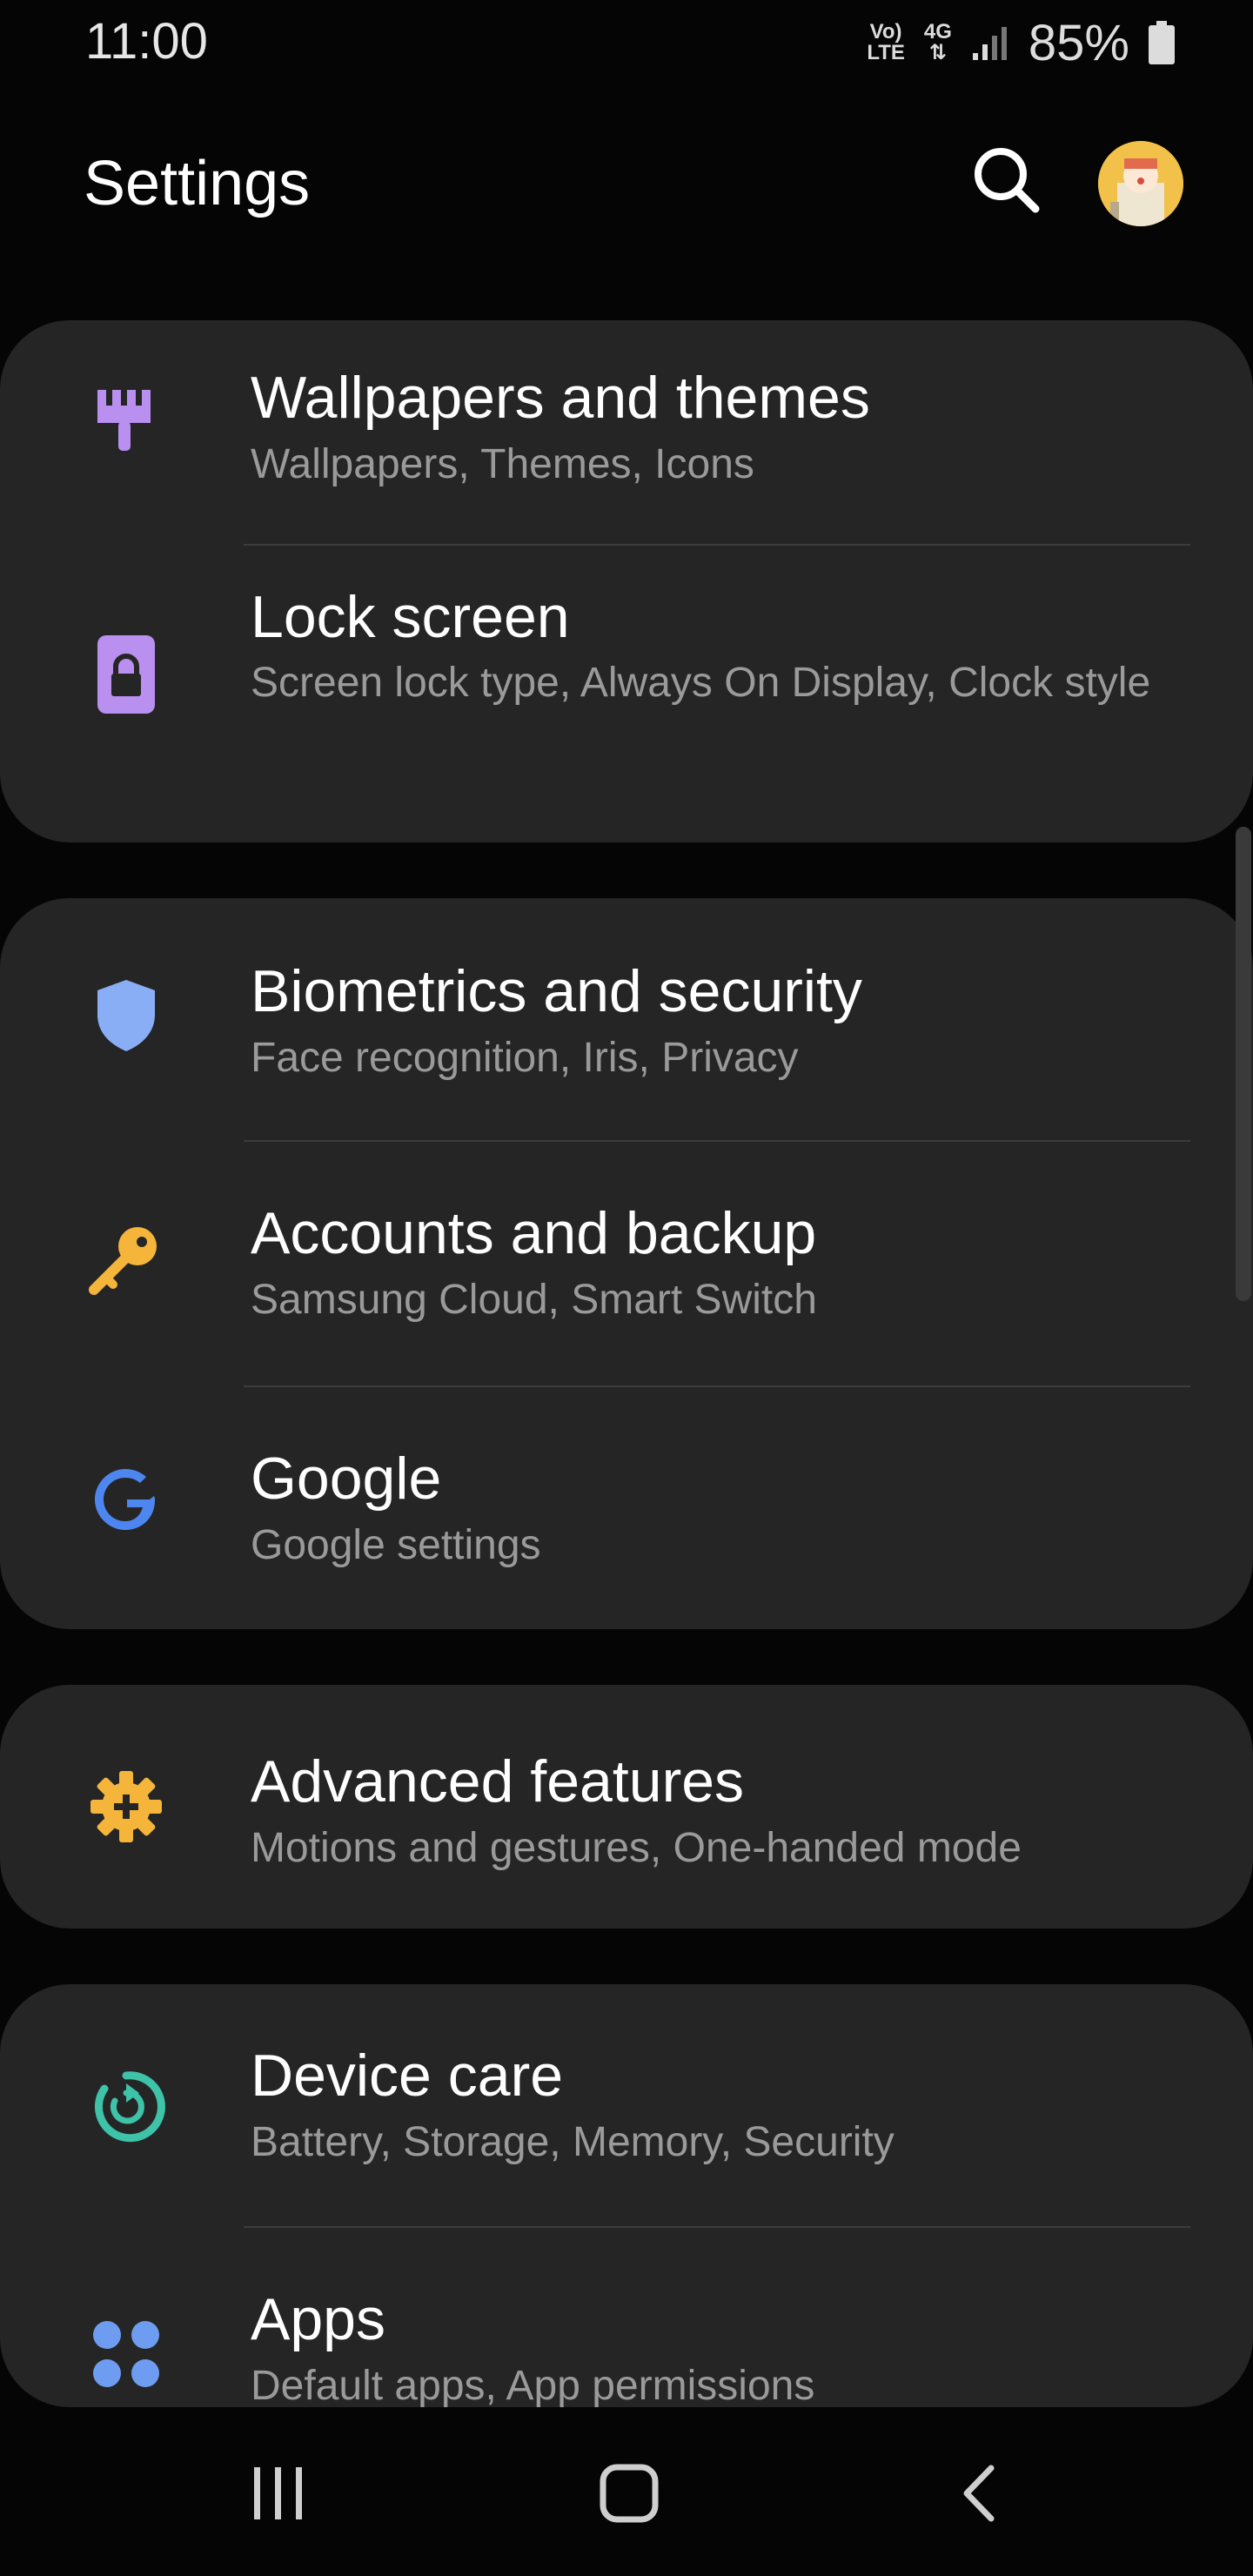 The height and width of the screenshot is (2576, 1253). What do you see at coordinates (626, 183) in the screenshot?
I see `app-header: Settings` at bounding box center [626, 183].